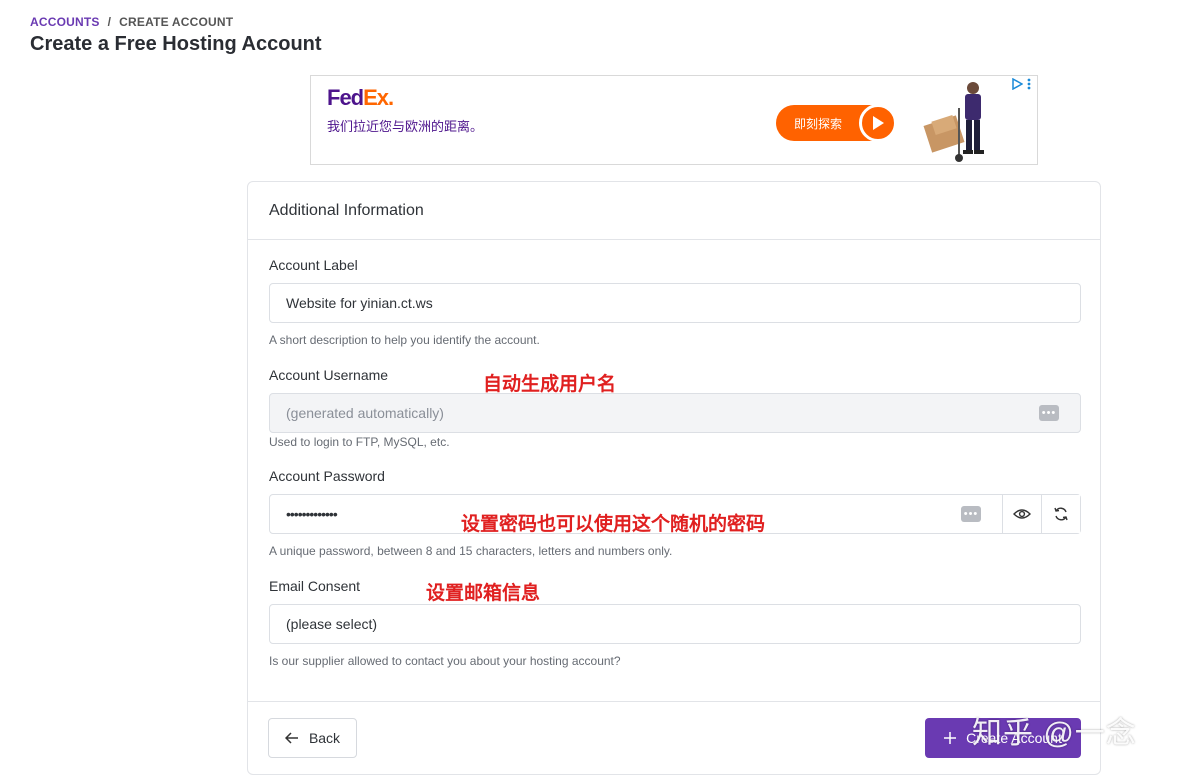 The width and height of the screenshot is (1192, 777). Describe the element at coordinates (1017, 84) in the screenshot. I see `ad-choices-icon` at that location.